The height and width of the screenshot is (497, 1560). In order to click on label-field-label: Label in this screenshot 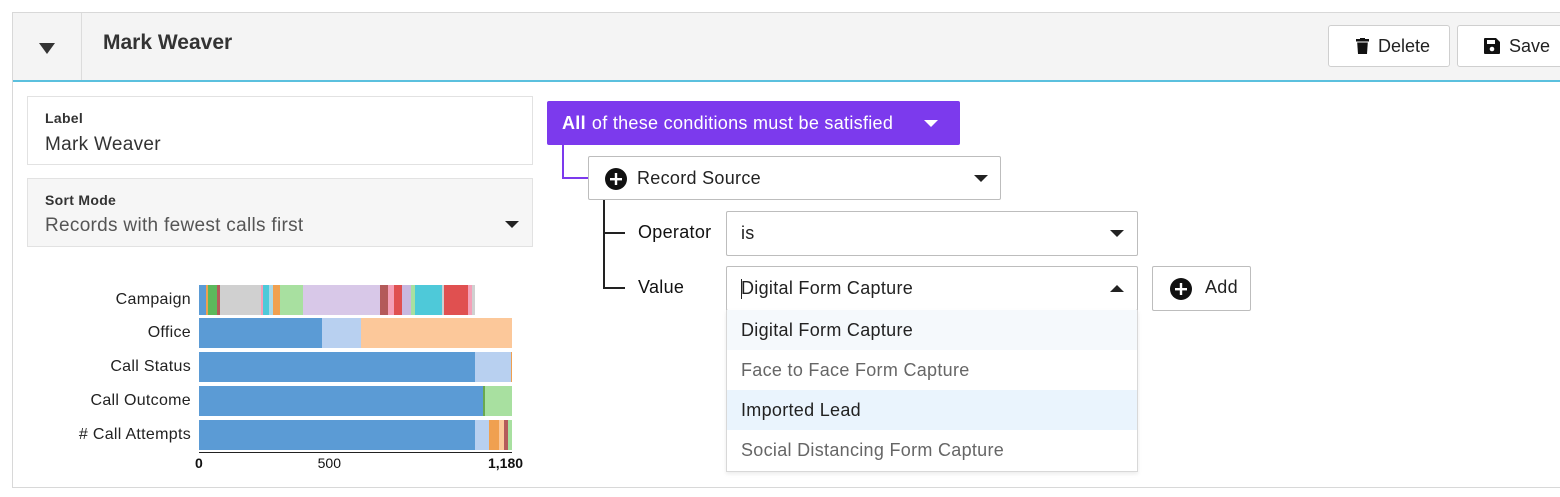, I will do `click(64, 118)`.